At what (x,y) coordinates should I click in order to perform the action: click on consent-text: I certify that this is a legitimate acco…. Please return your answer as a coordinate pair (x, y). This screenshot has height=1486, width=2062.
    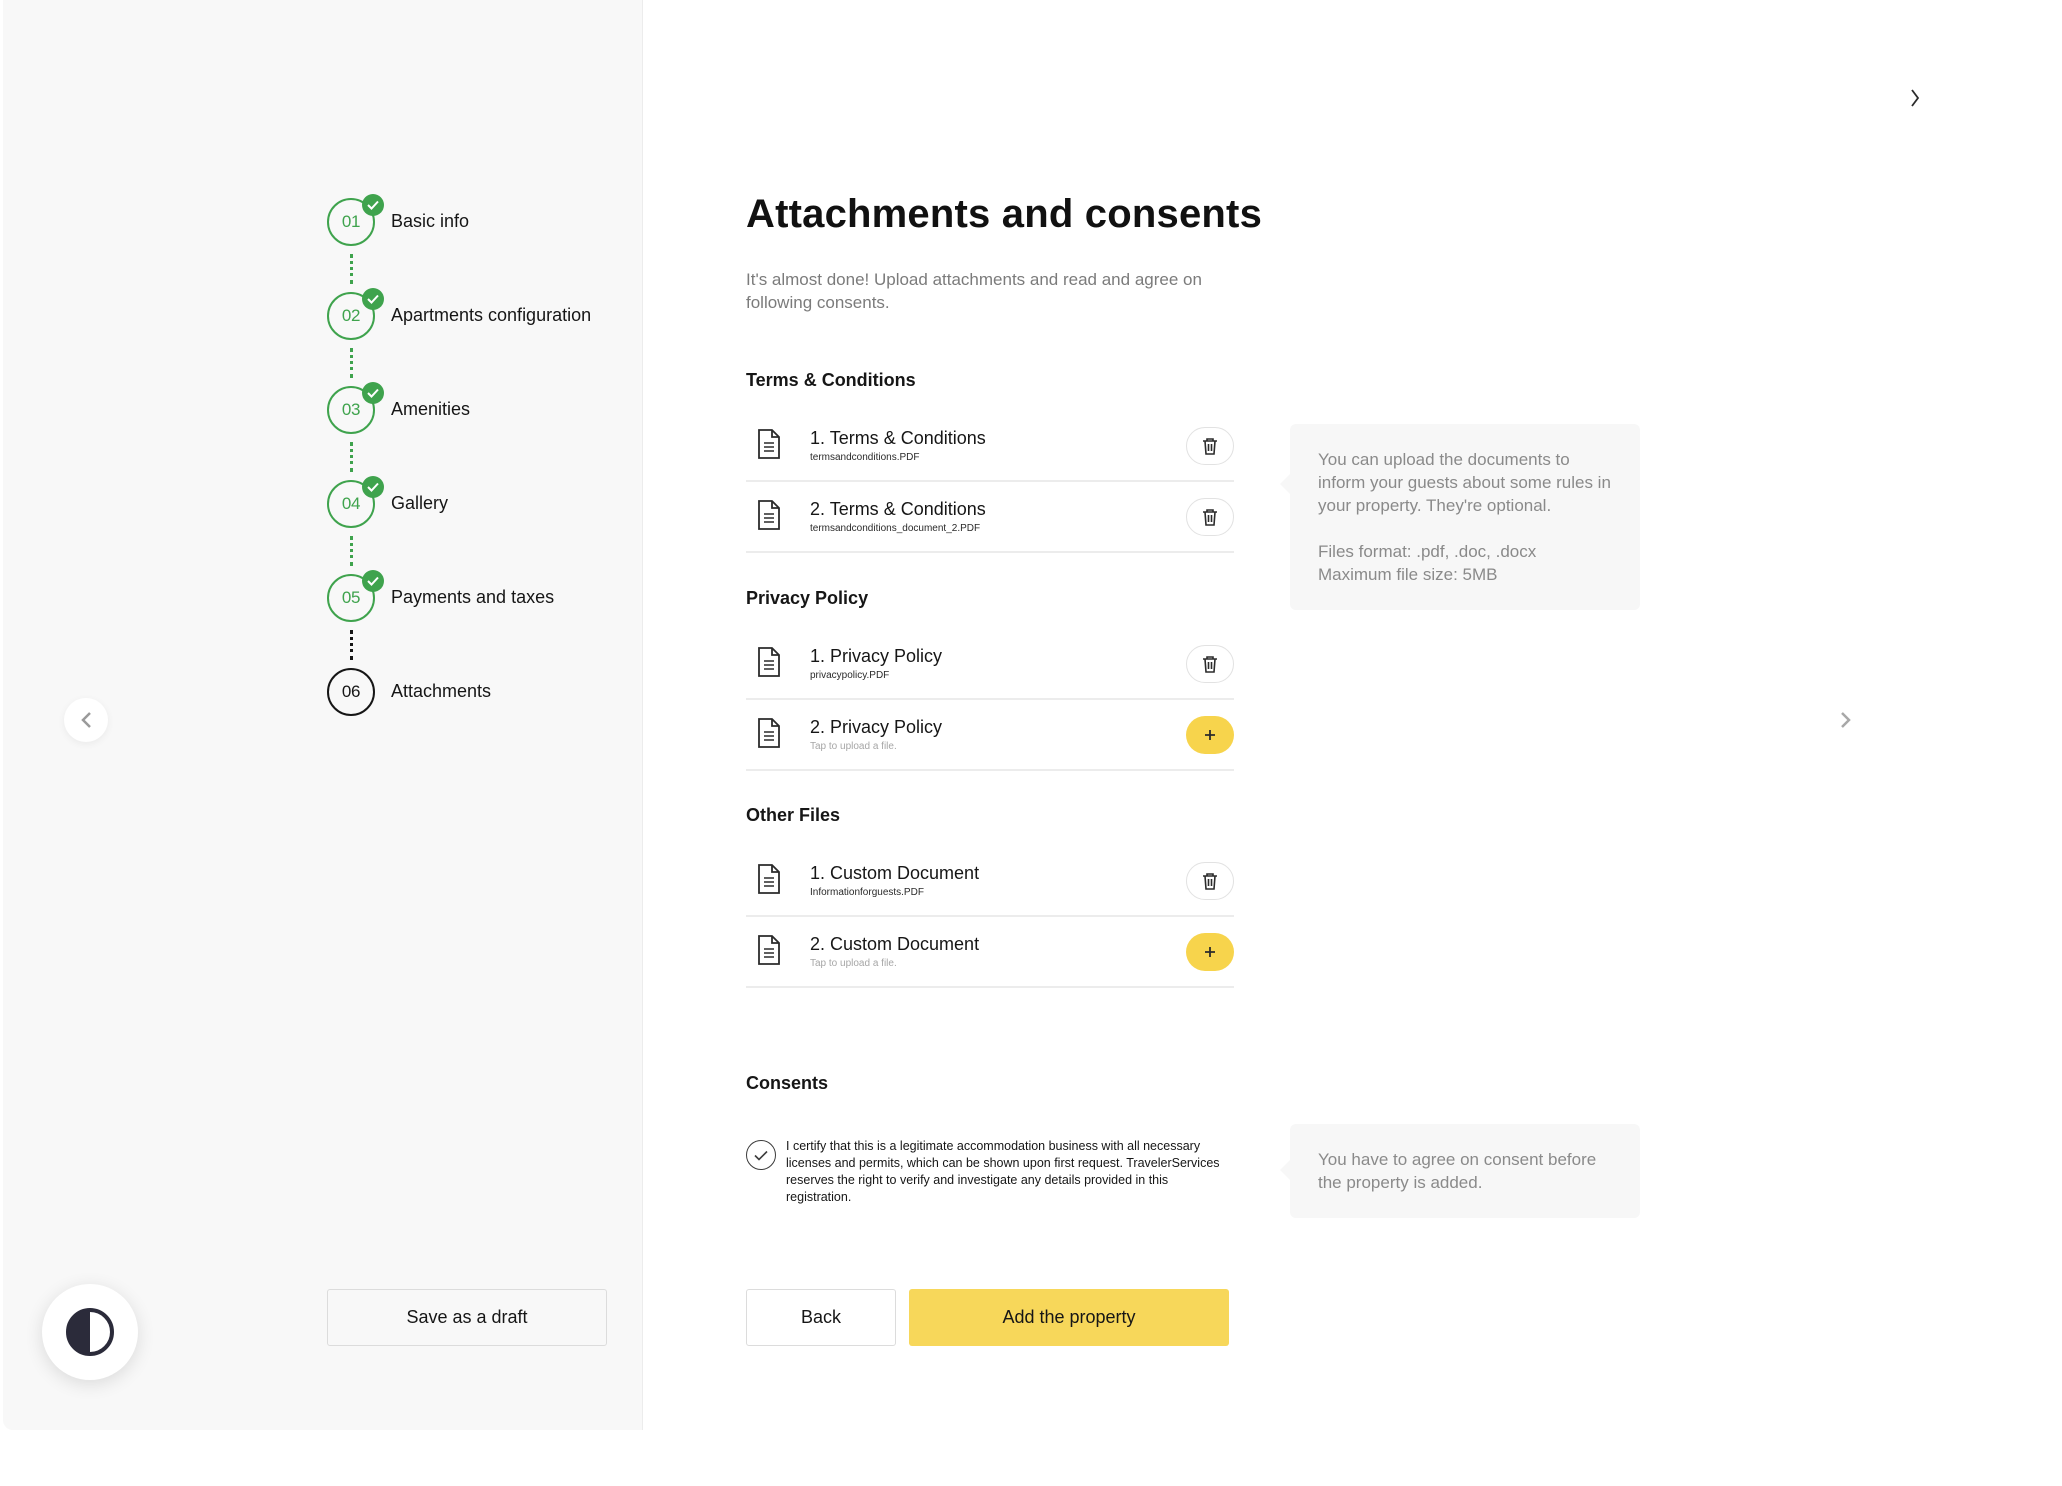
    Looking at the image, I should click on (1003, 1171).